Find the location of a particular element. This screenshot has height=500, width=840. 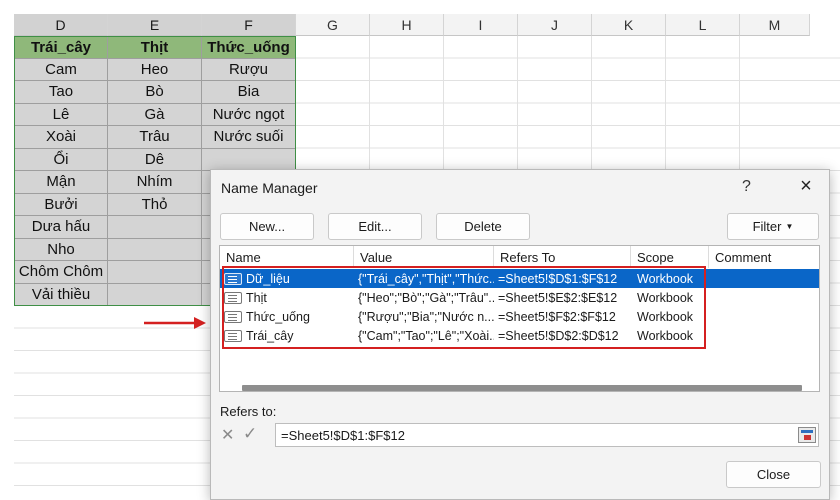

column-header-F: F is located at coordinates (249, 25).